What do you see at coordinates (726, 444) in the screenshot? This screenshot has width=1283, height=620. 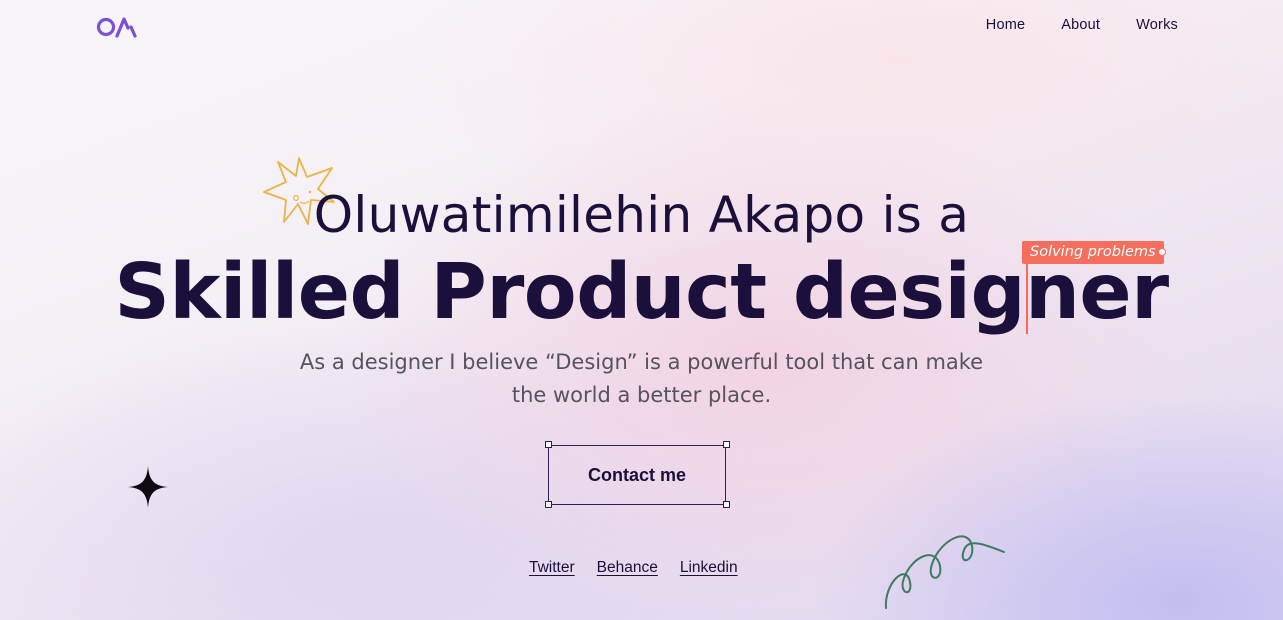 I see `selection-handle-top-right` at bounding box center [726, 444].